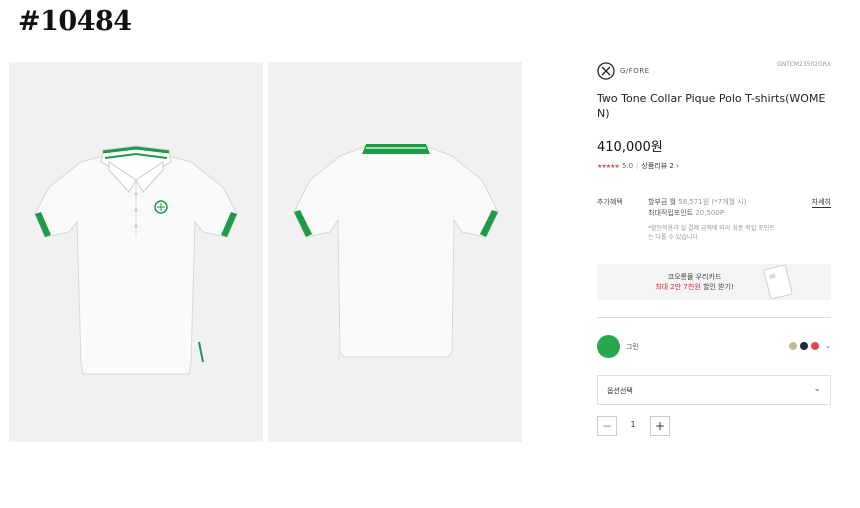  Describe the element at coordinates (608, 166) in the screenshot. I see `star-rating-icon: ★★★★★` at that location.